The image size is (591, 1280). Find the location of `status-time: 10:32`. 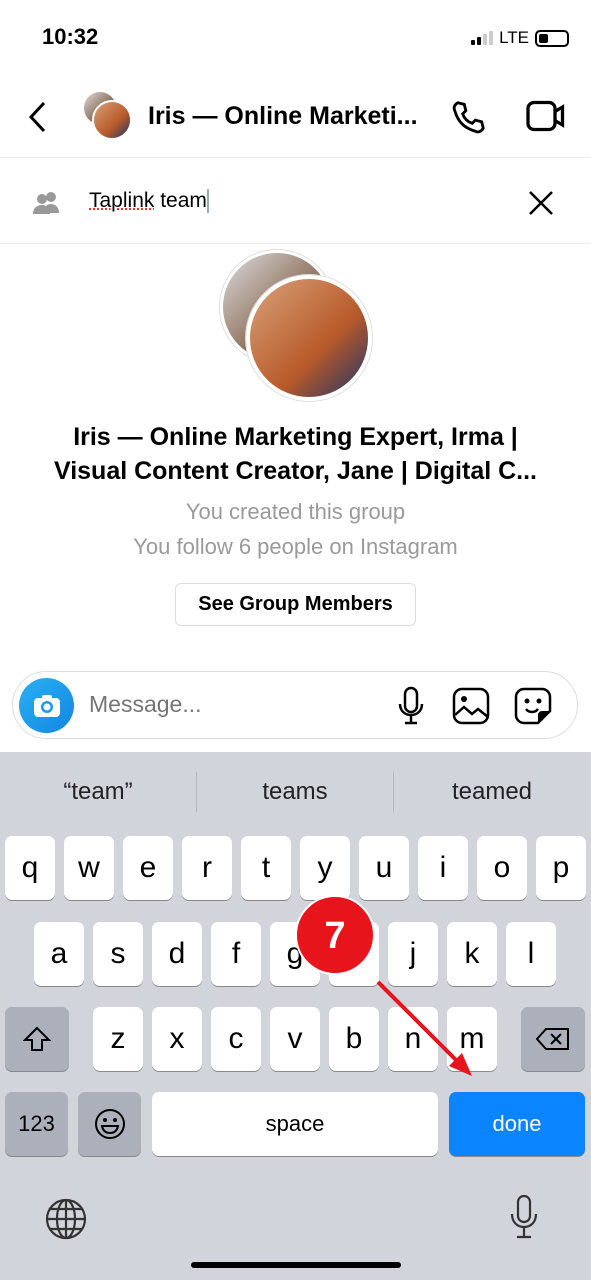

status-time: 10:32 is located at coordinates (70, 36).